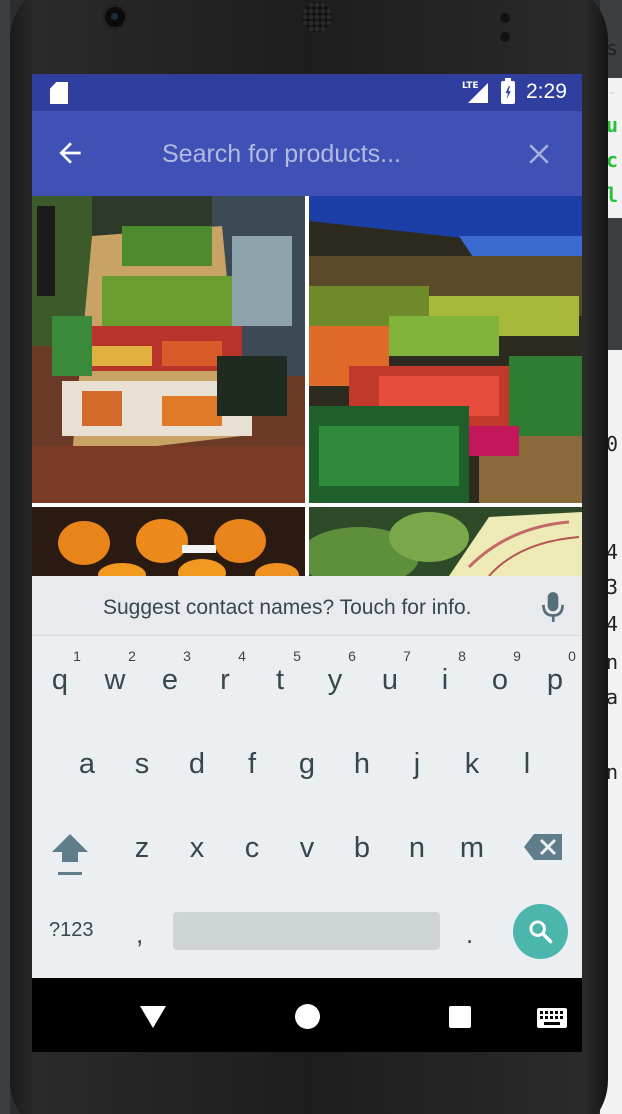 The image size is (622, 1114). Describe the element at coordinates (115, 17) in the screenshot. I see `front-camera` at that location.